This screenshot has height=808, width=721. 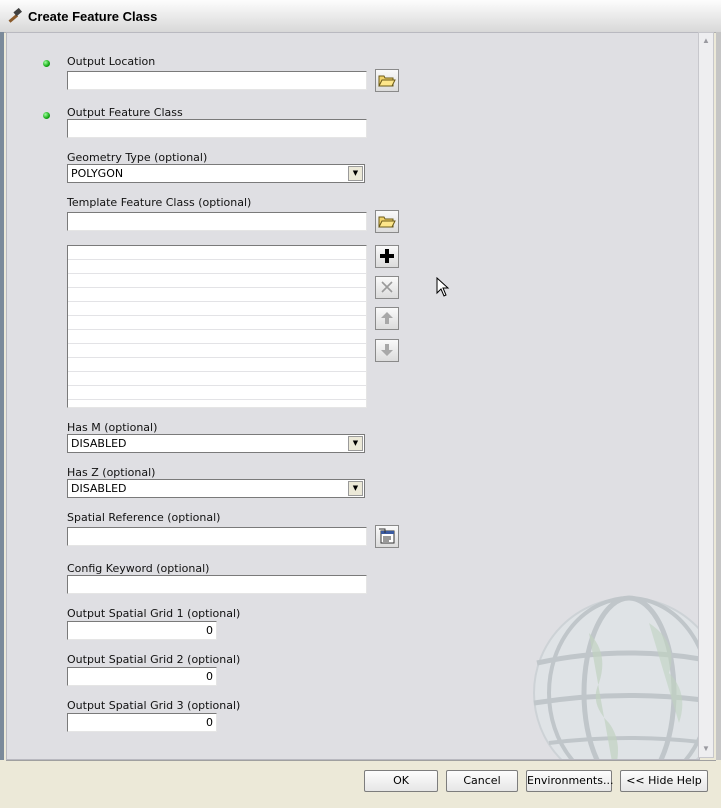 What do you see at coordinates (144, 517) in the screenshot?
I see `spatial-reference-label: Spatial Reference (optional)` at bounding box center [144, 517].